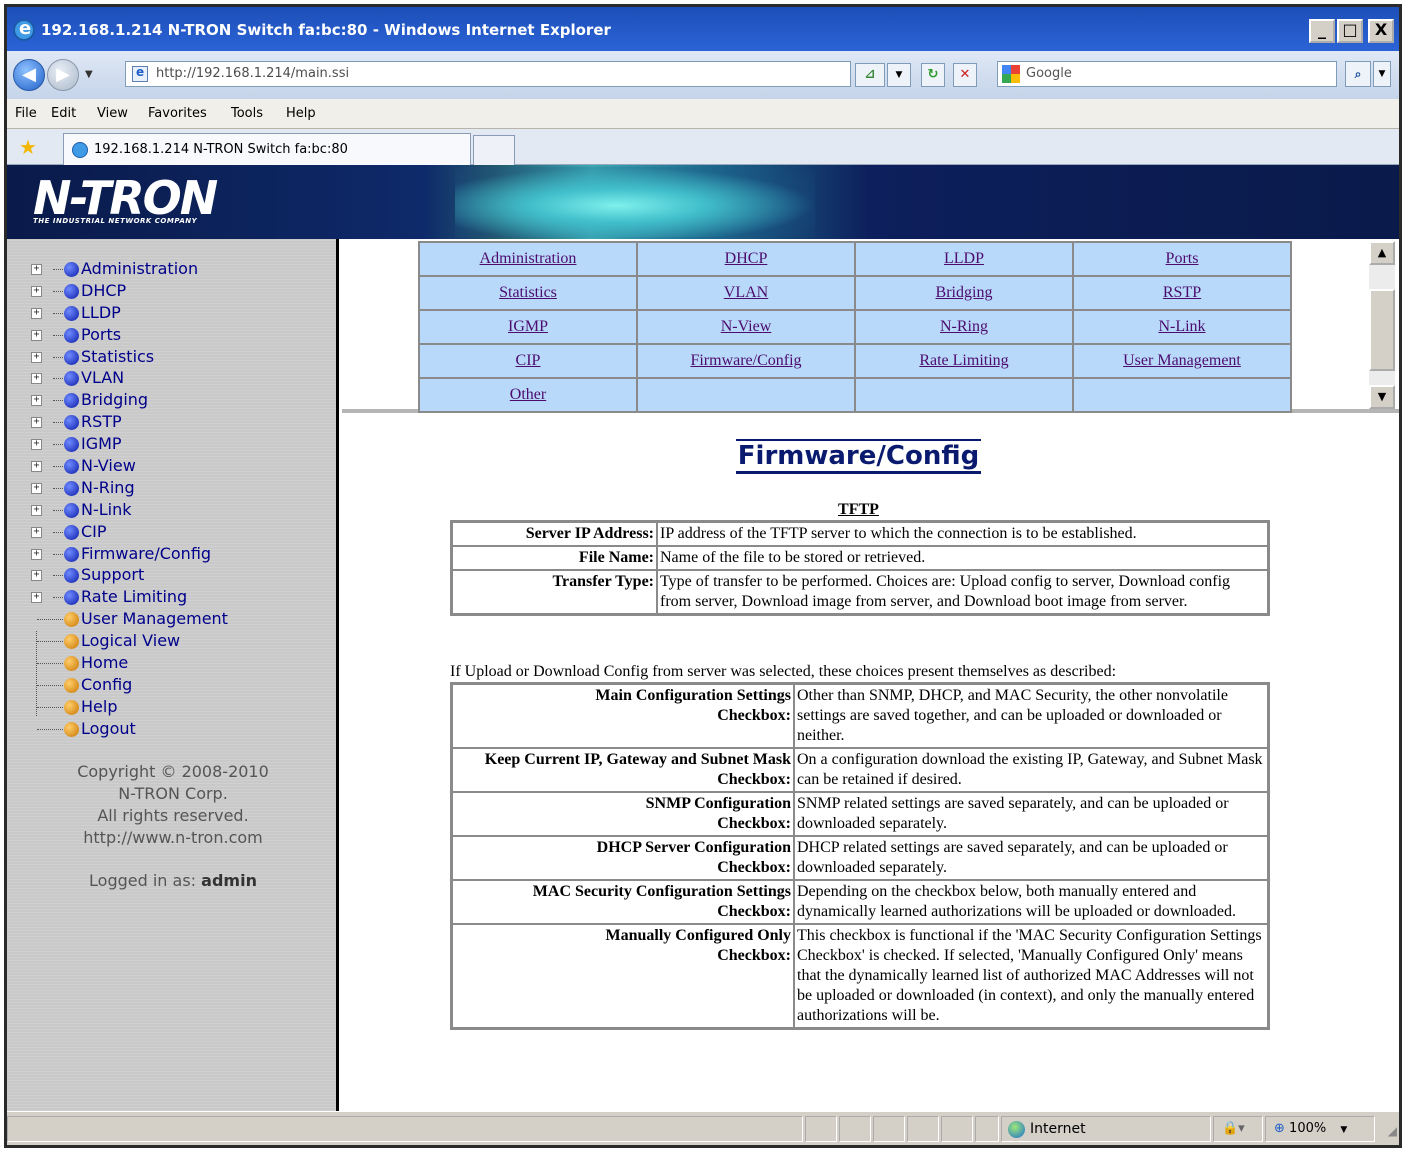 The image size is (1406, 1149). I want to click on menu-help: Help, so click(301, 113).